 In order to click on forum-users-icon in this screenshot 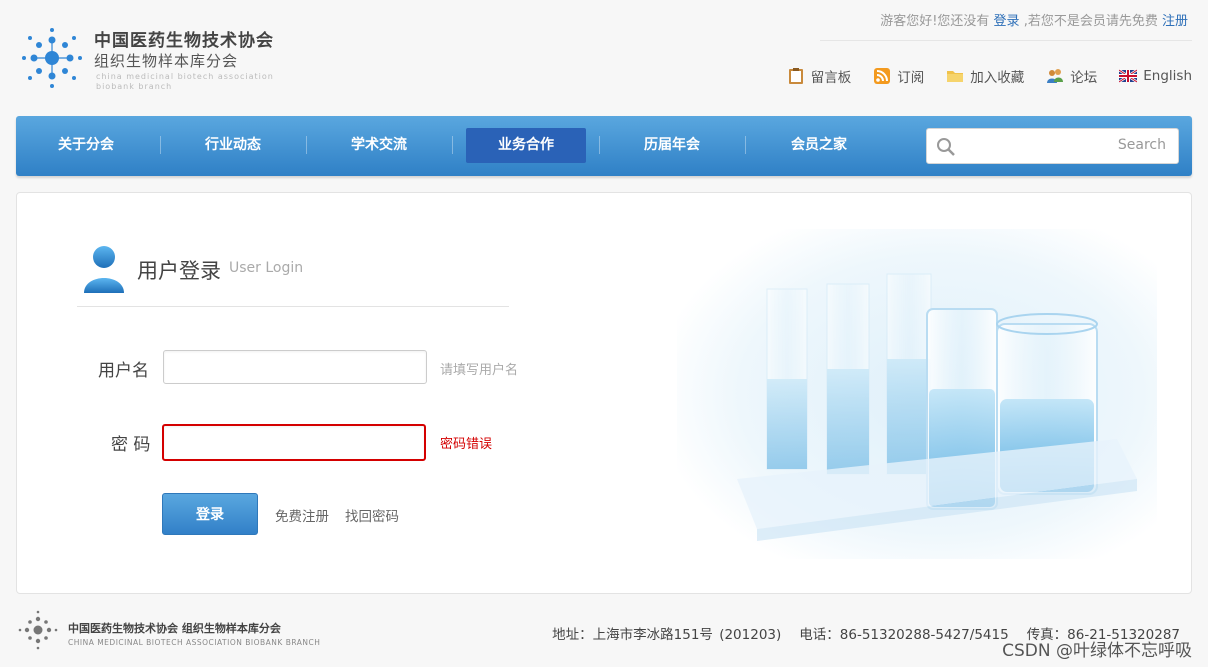, I will do `click(1055, 76)`.